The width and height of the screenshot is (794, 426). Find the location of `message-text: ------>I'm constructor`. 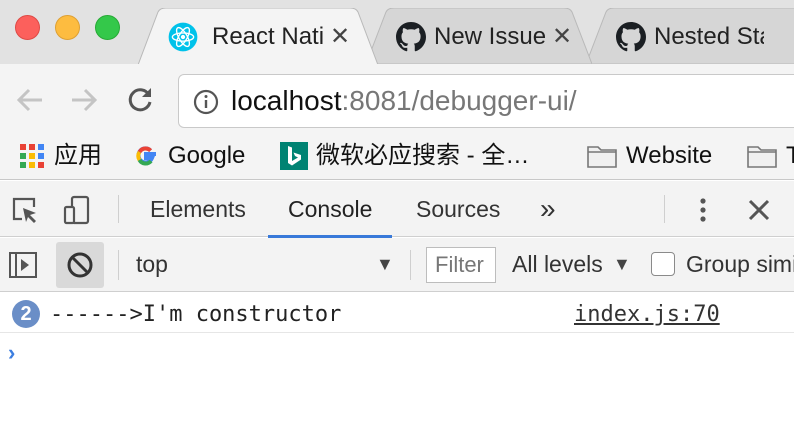

message-text: ------>I'm constructor is located at coordinates (196, 314).